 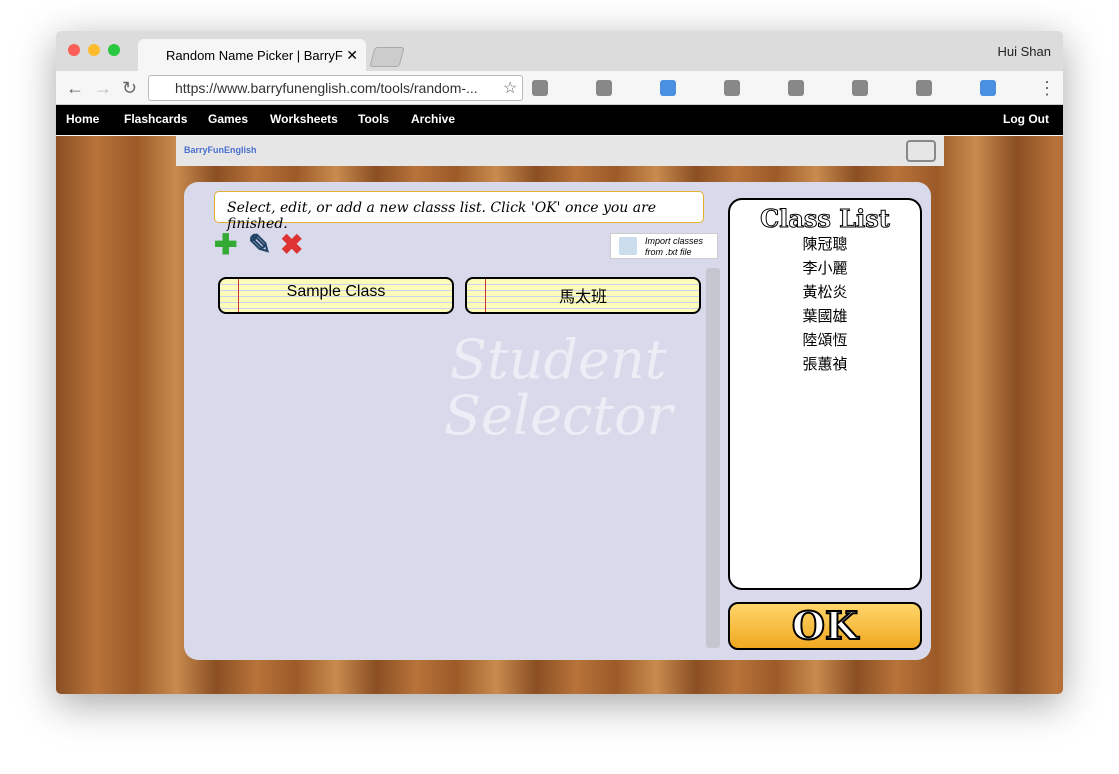 I want to click on back-icon: ←, so click(x=75, y=88).